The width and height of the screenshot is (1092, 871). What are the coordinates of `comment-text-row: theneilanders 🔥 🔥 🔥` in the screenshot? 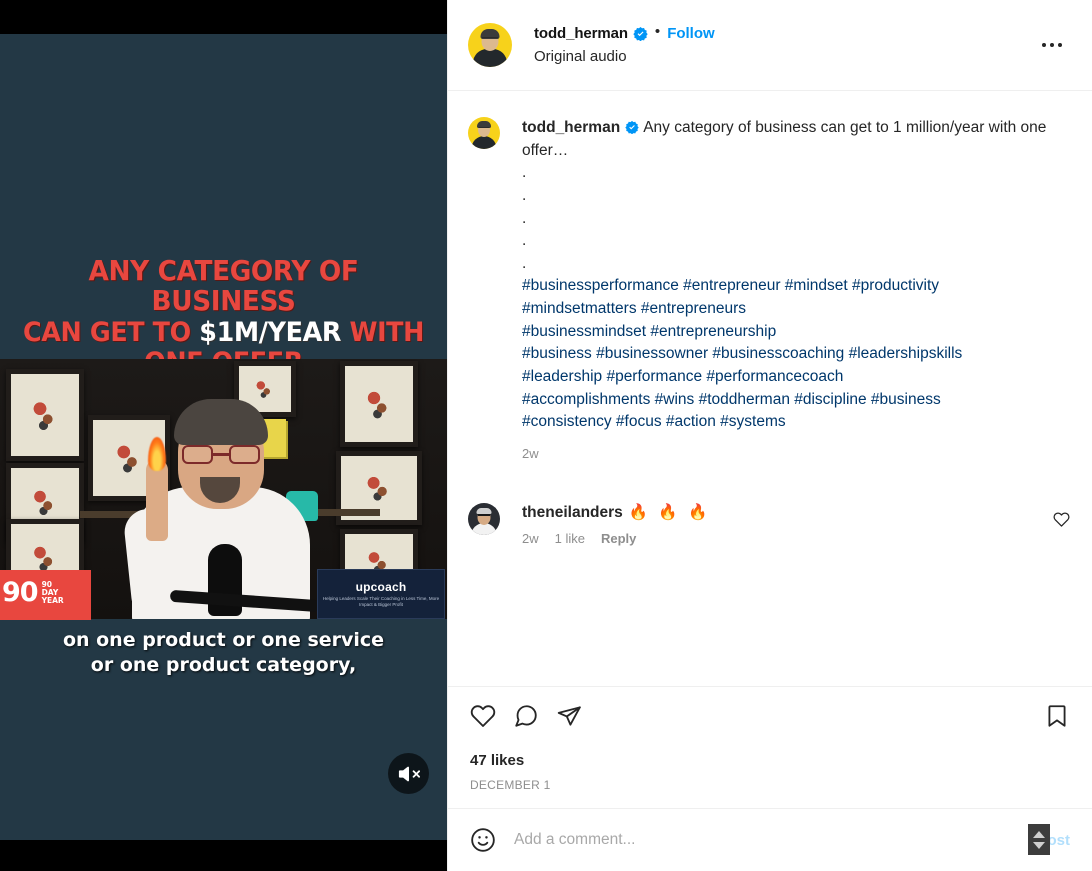 It's located at (787, 512).